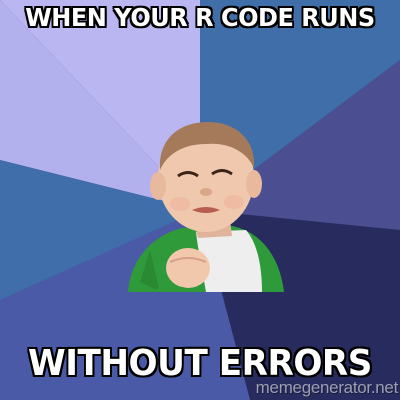 This screenshot has width=400, height=400. Describe the element at coordinates (206, 192) in the screenshot. I see `kid-nose` at that location.